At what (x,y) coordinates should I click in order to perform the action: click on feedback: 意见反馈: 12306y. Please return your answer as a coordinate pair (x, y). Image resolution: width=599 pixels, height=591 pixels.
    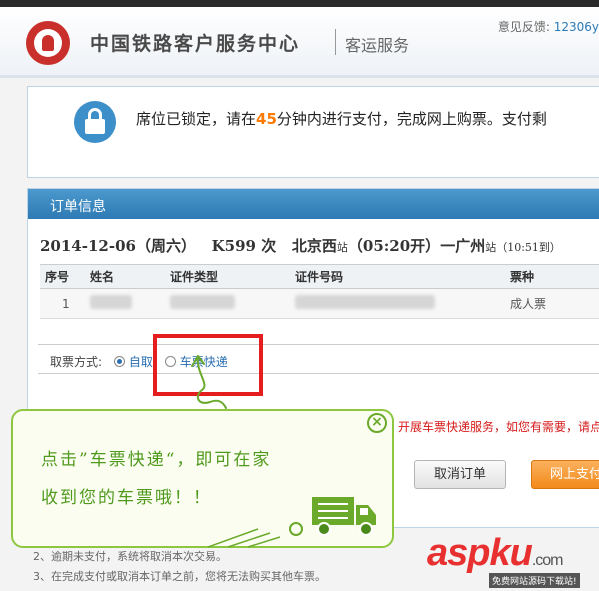
    Looking at the image, I should click on (548, 26).